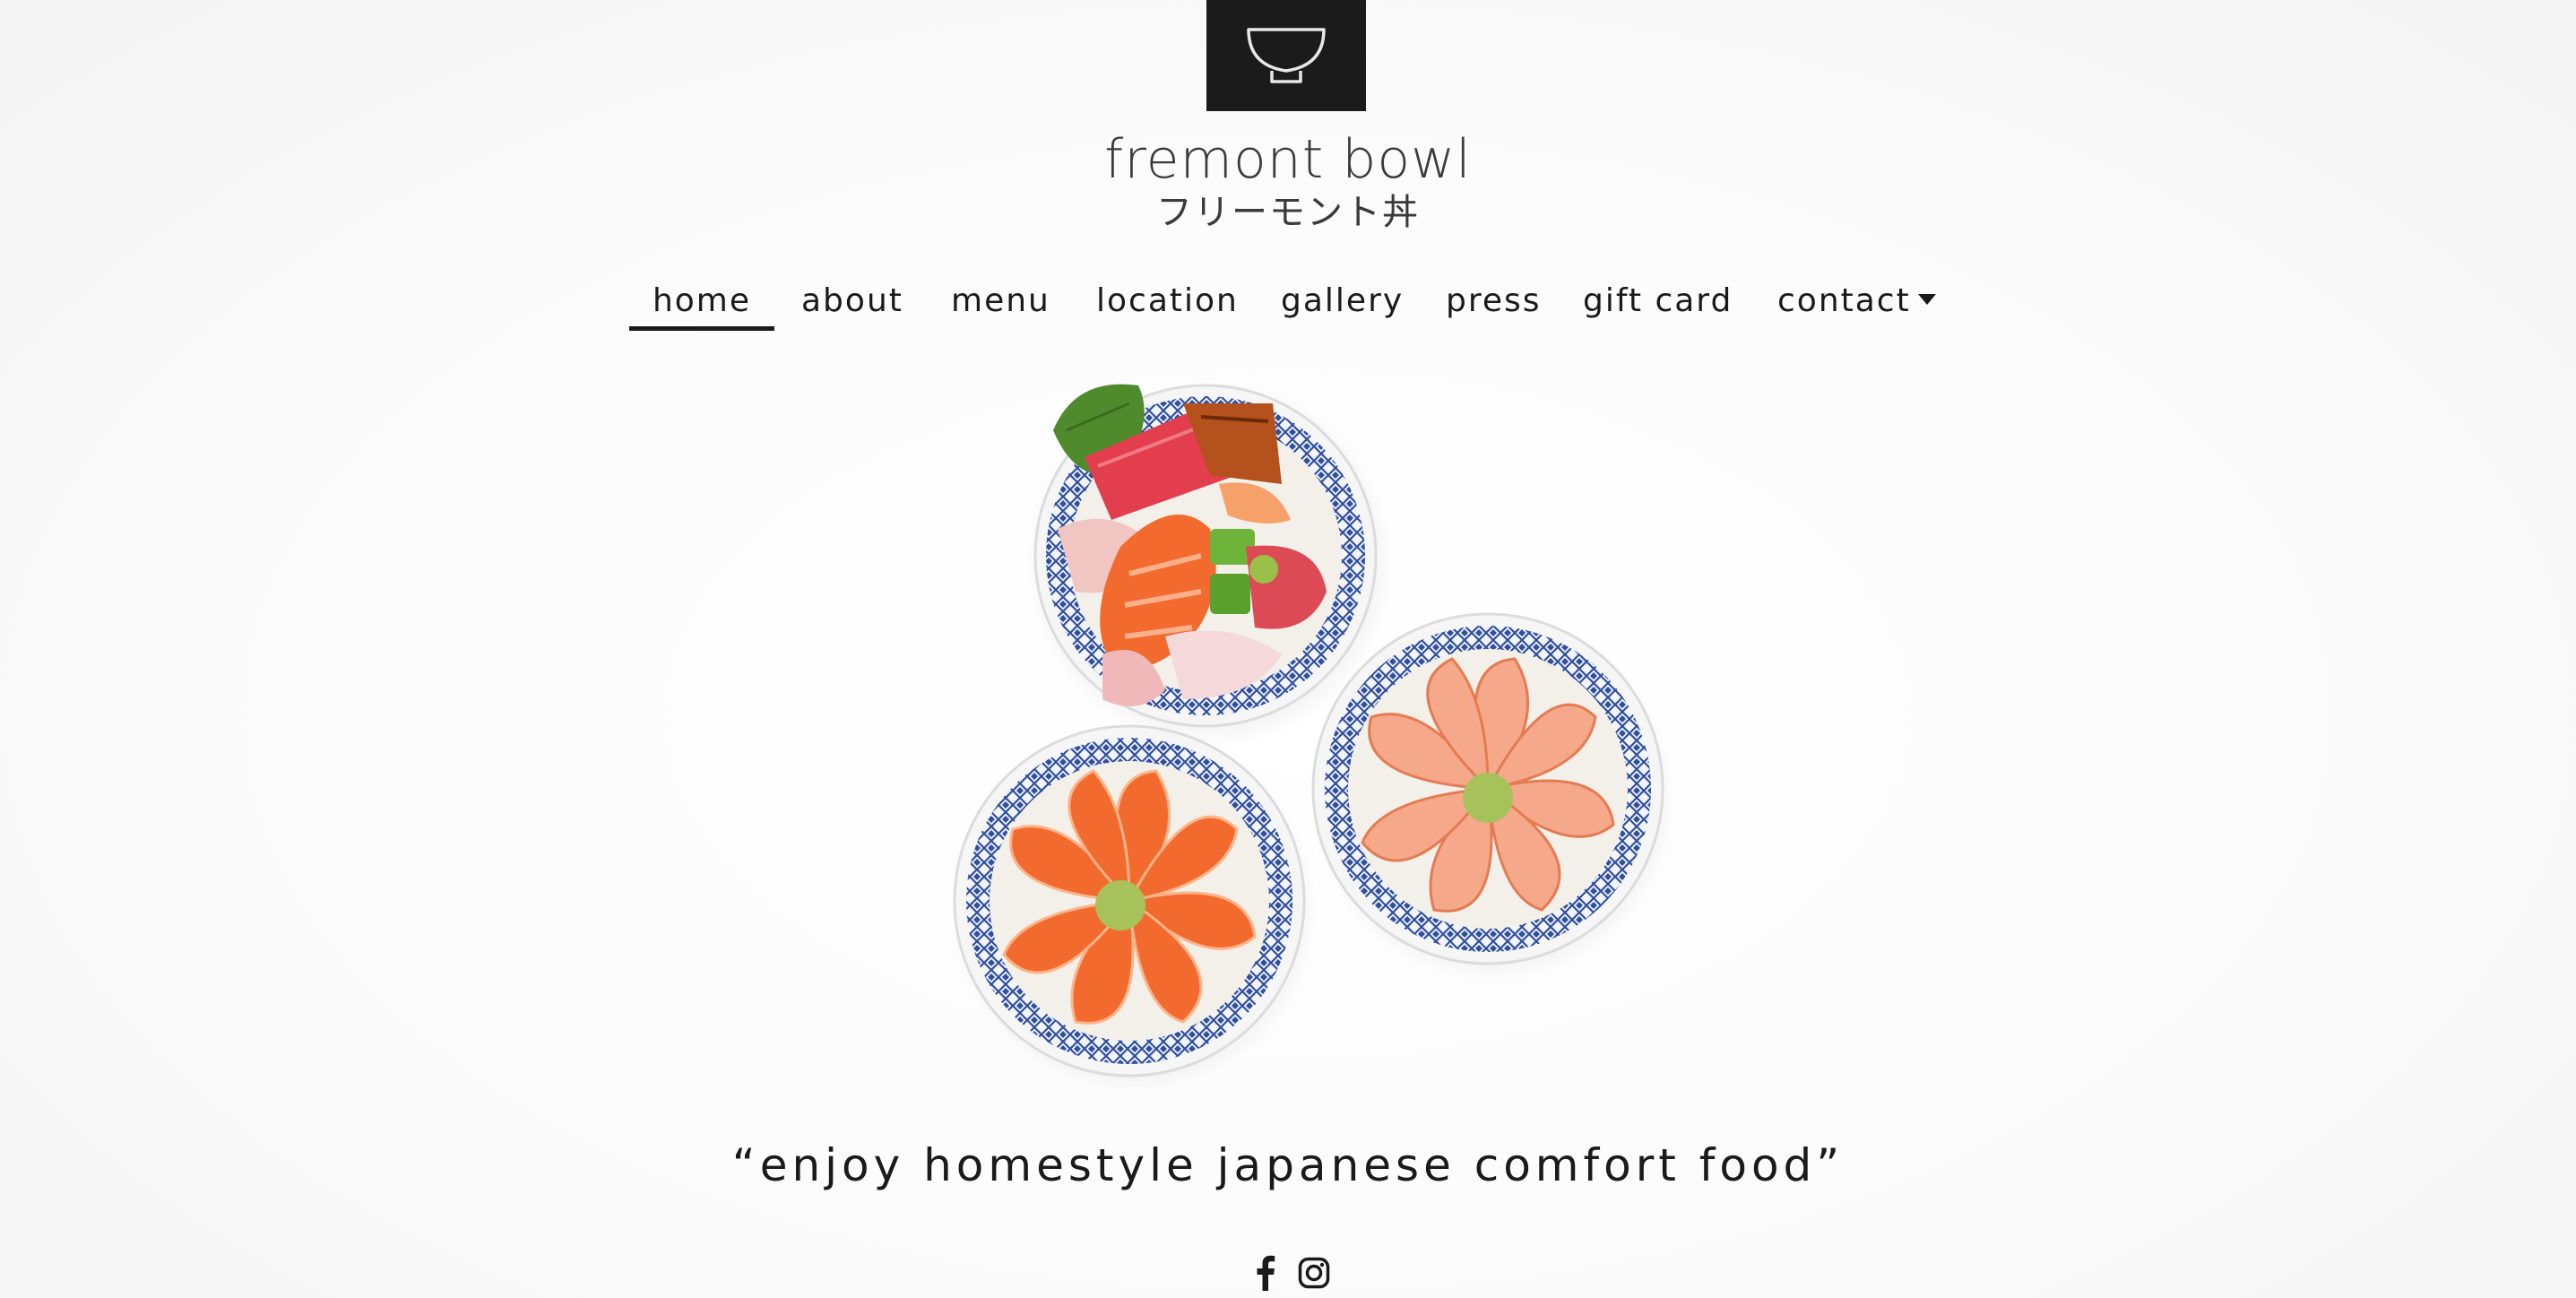  Describe the element at coordinates (1134, 909) in the screenshot. I see `bowl-salmon` at that location.